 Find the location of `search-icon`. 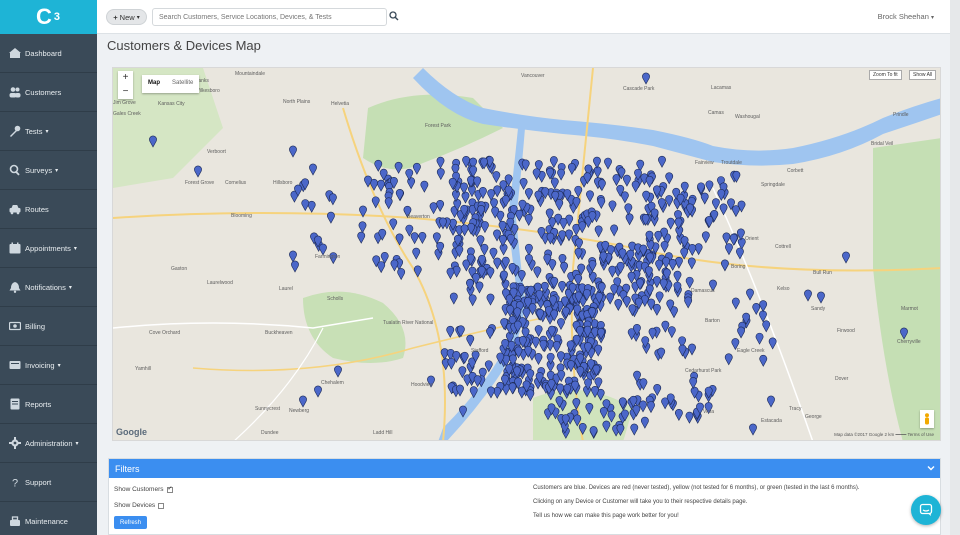

search-icon is located at coordinates (394, 16).